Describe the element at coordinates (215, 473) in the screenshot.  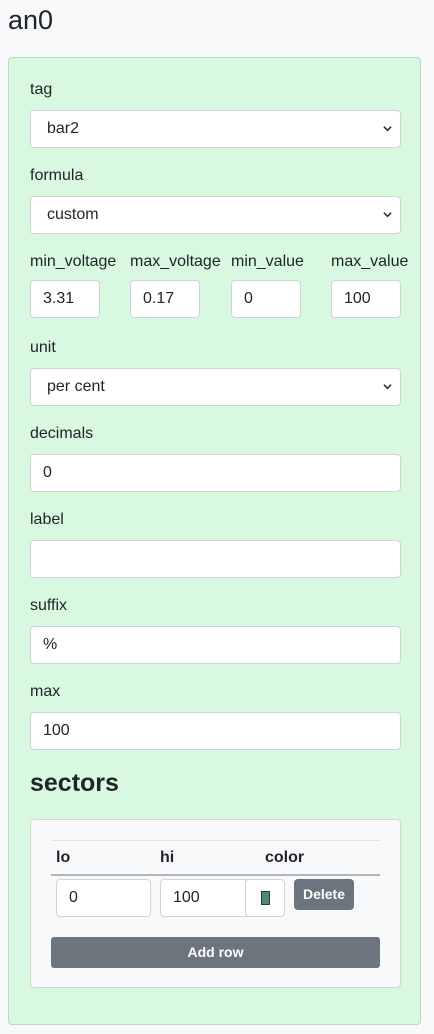
I see `decimals-input: 0` at that location.